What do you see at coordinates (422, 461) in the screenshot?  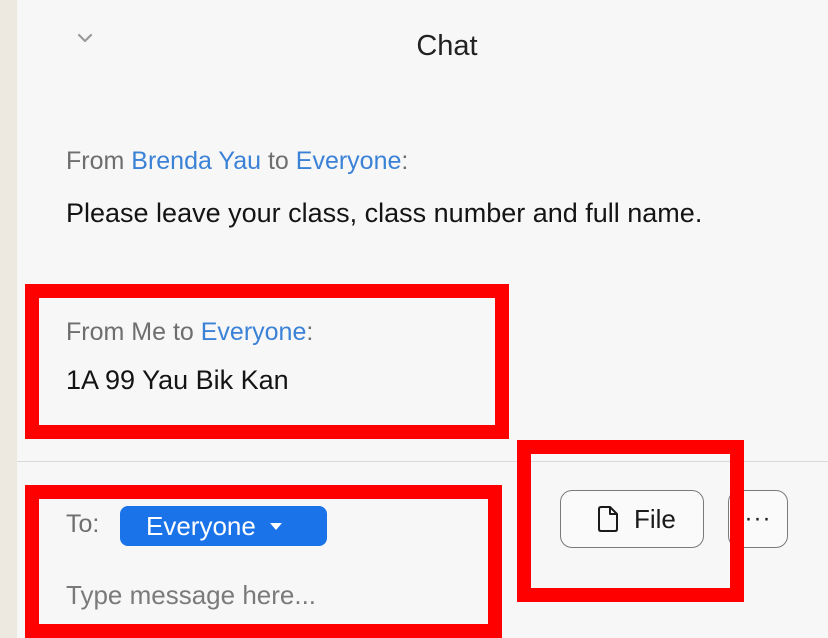 I see `composer-divider` at bounding box center [422, 461].